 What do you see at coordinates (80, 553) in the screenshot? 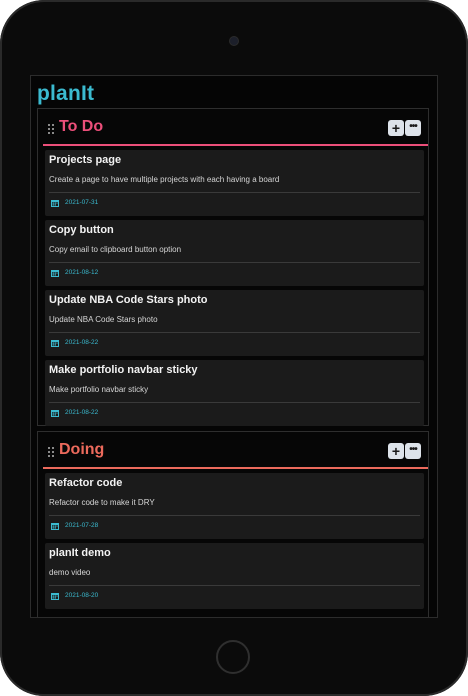
I see `card-title: planIt demo` at bounding box center [80, 553].